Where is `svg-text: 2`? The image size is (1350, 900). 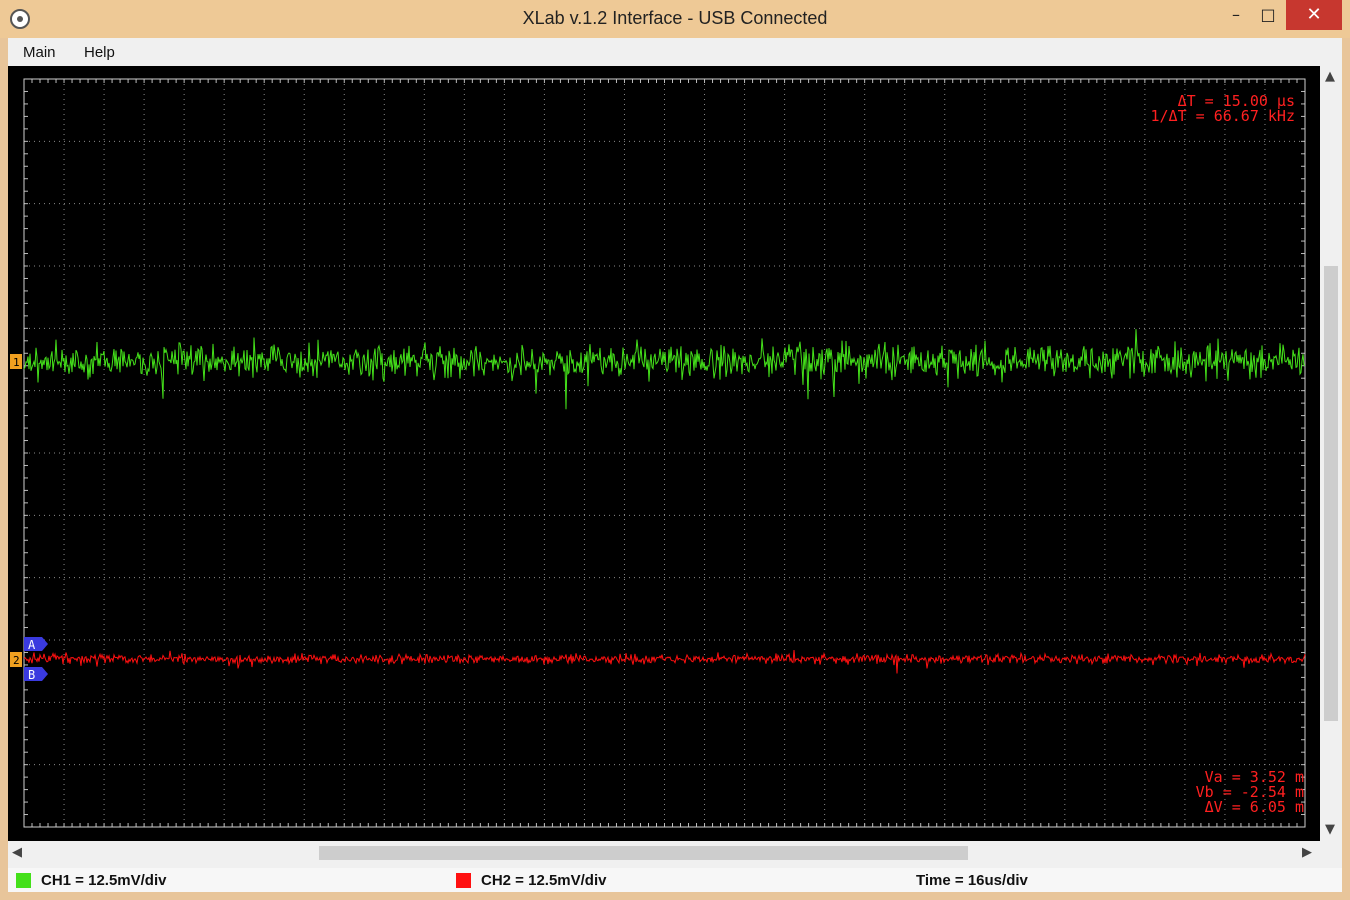 svg-text: 2 is located at coordinates (16, 660).